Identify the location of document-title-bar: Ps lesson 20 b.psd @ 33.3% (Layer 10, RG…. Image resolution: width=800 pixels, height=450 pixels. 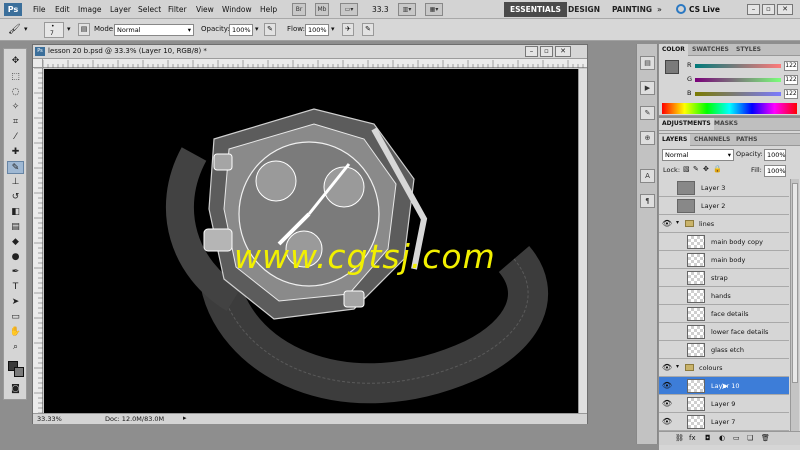
(310, 52).